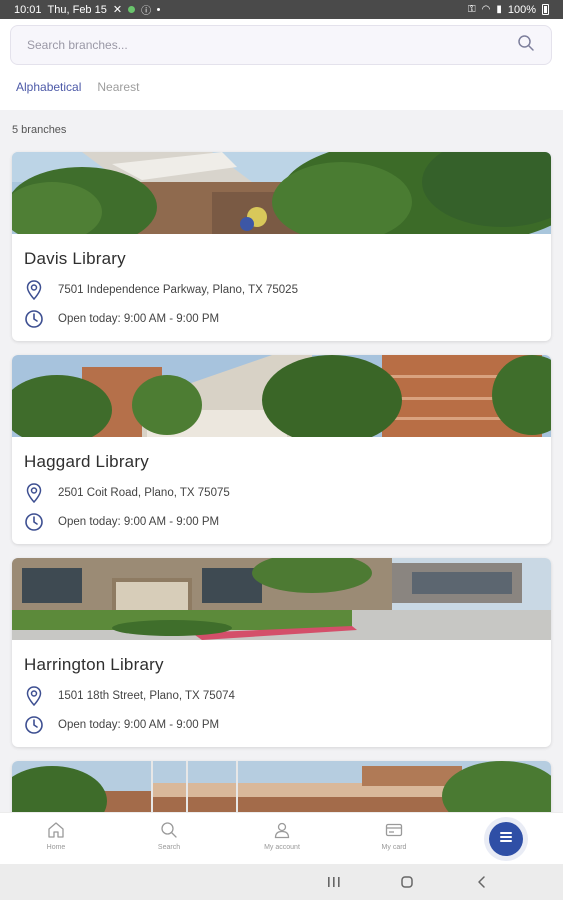 The image size is (563, 900). I want to click on search-box, so click(281, 45).